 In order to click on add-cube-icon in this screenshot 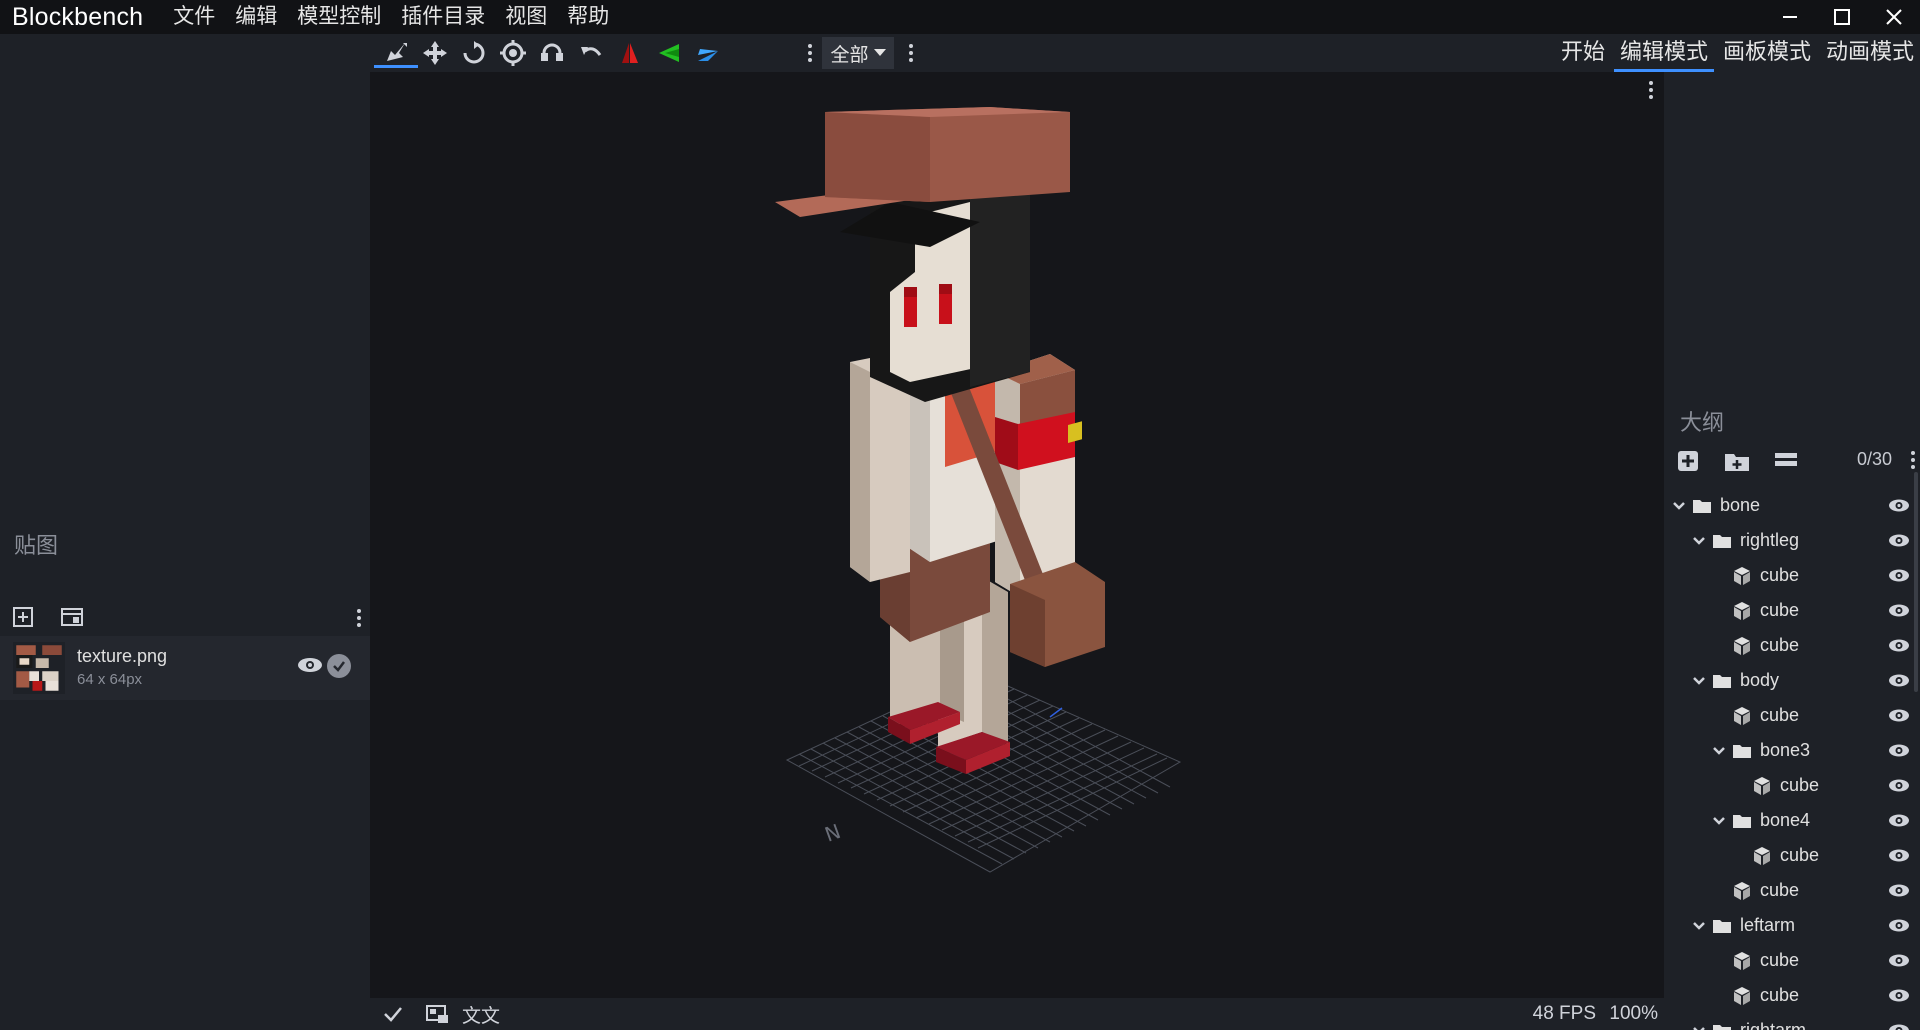, I will do `click(1688, 461)`.